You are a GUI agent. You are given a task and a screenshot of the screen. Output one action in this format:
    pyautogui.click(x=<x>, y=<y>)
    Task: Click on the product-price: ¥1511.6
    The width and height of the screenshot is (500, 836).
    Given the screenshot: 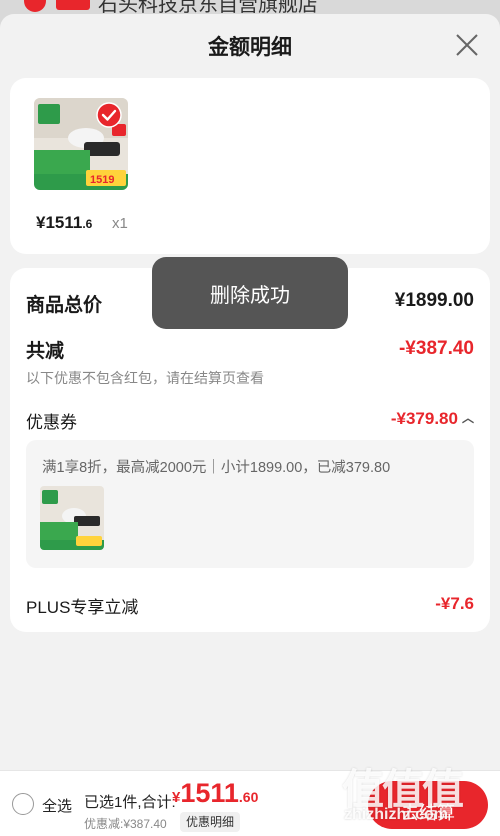 What is the action you would take?
    pyautogui.click(x=64, y=223)
    